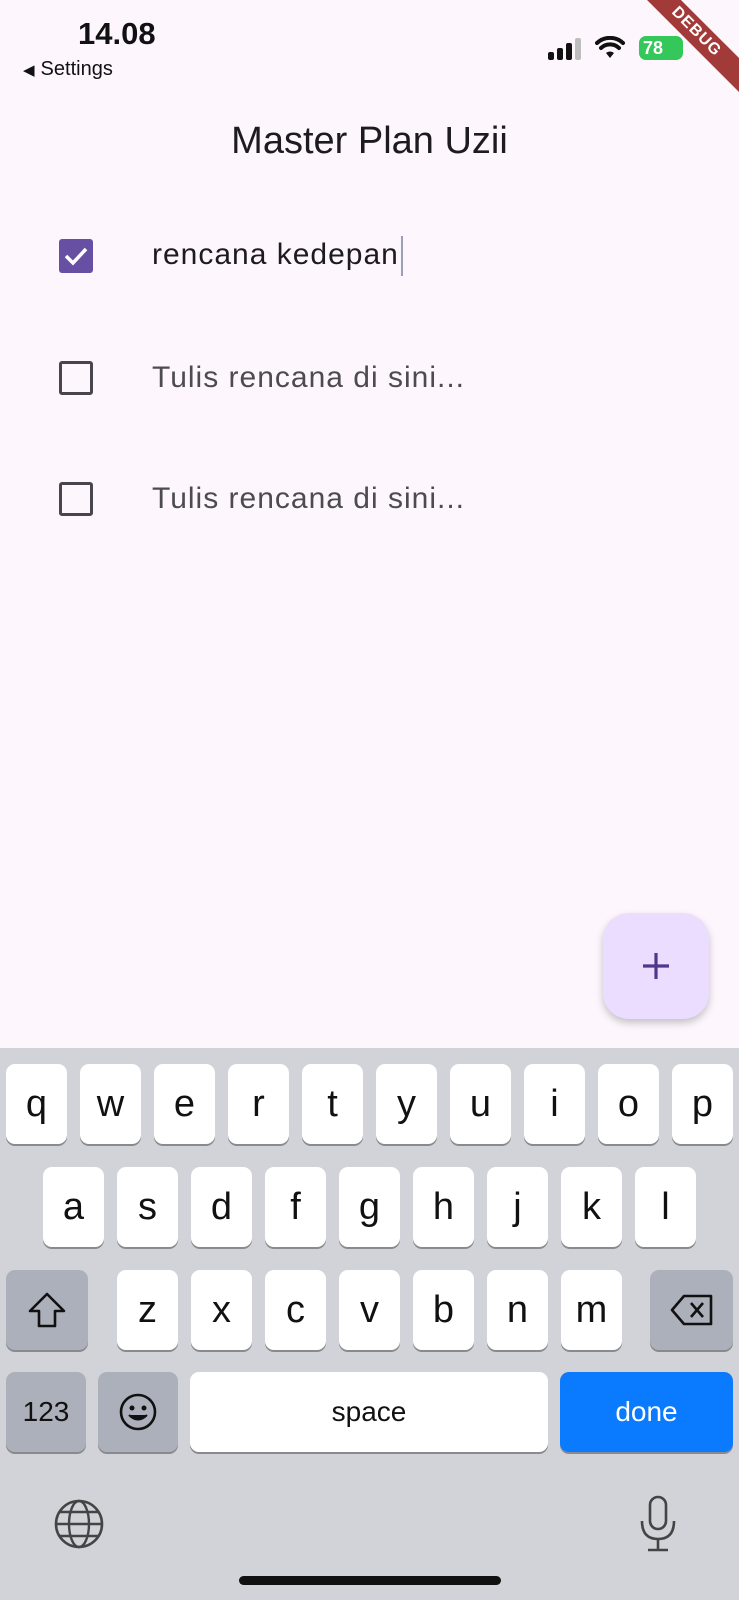 This screenshot has height=1600, width=739. What do you see at coordinates (295, 1310) in the screenshot?
I see `key-letter: c` at bounding box center [295, 1310].